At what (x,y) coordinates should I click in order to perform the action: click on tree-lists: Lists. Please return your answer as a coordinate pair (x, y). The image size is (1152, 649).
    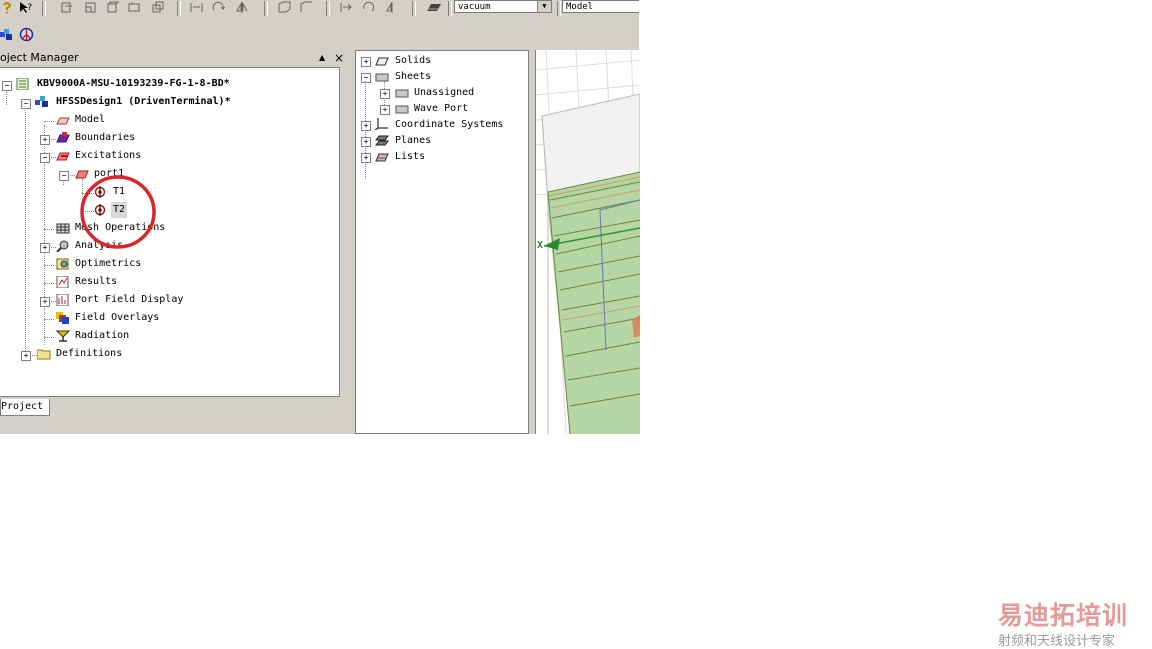
    Looking at the image, I should click on (410, 157).